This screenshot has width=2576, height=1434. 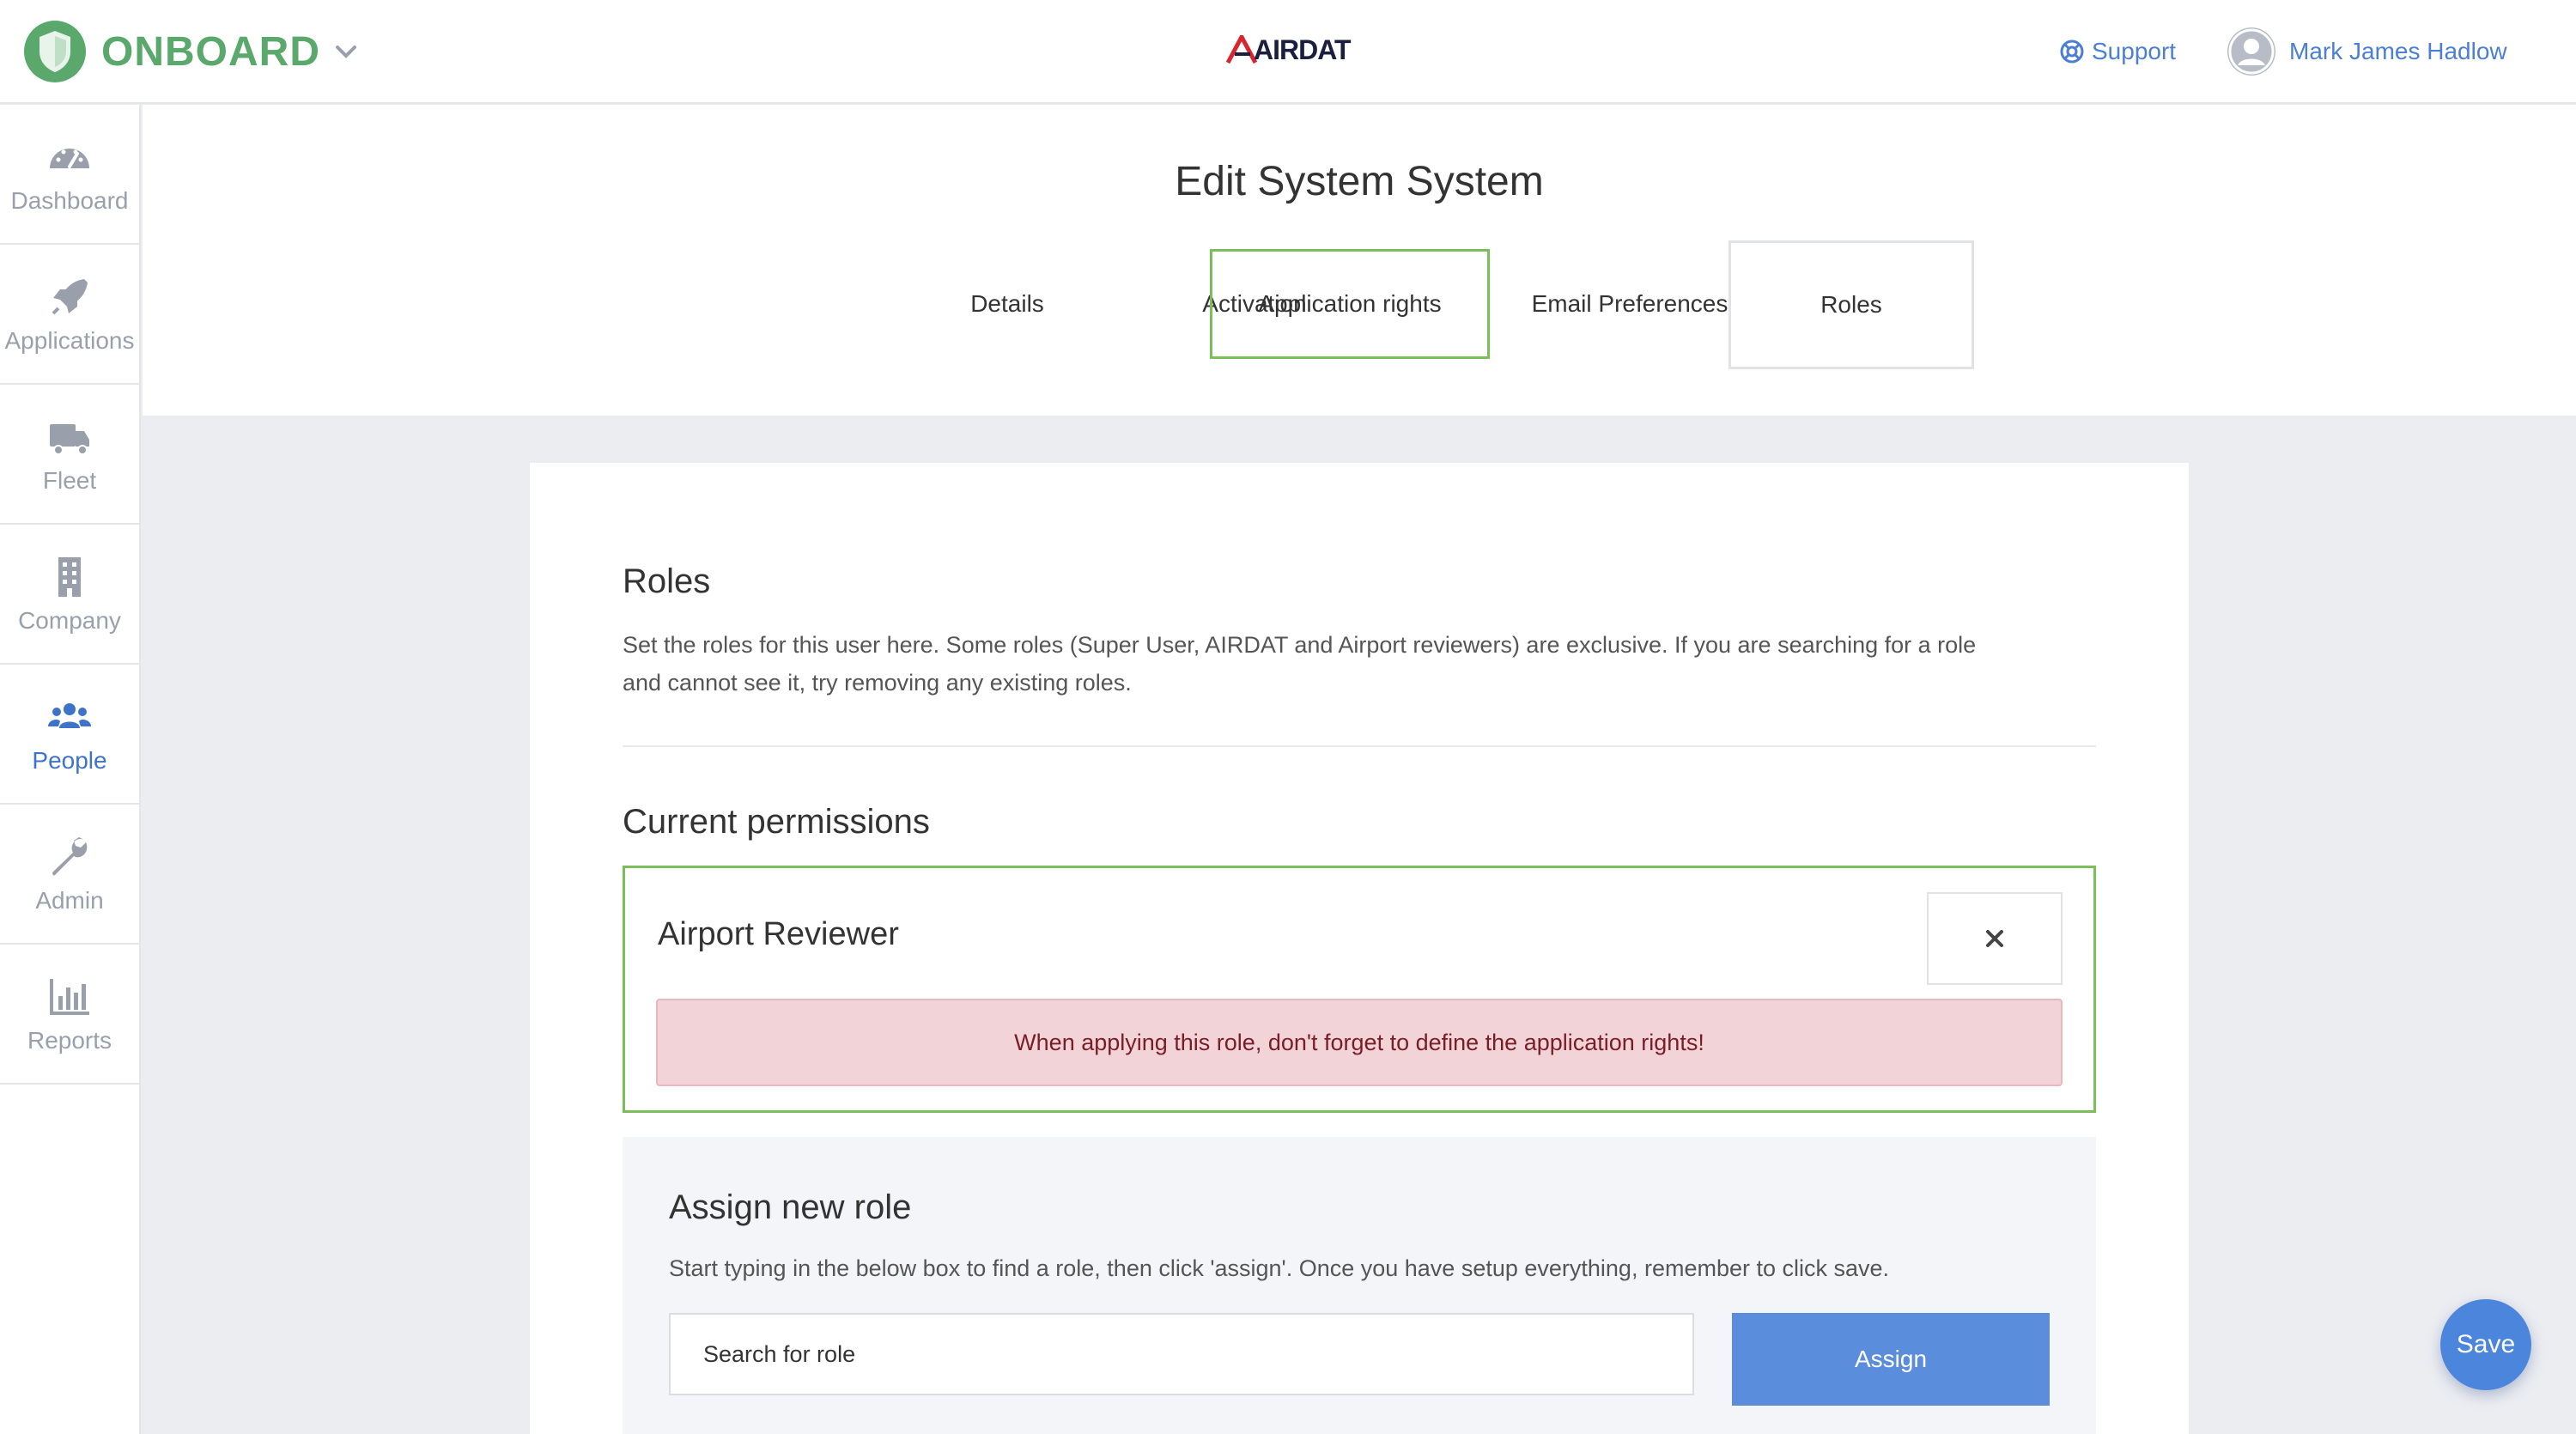 I want to click on sidebar-item-label: Fleet, so click(x=69, y=480).